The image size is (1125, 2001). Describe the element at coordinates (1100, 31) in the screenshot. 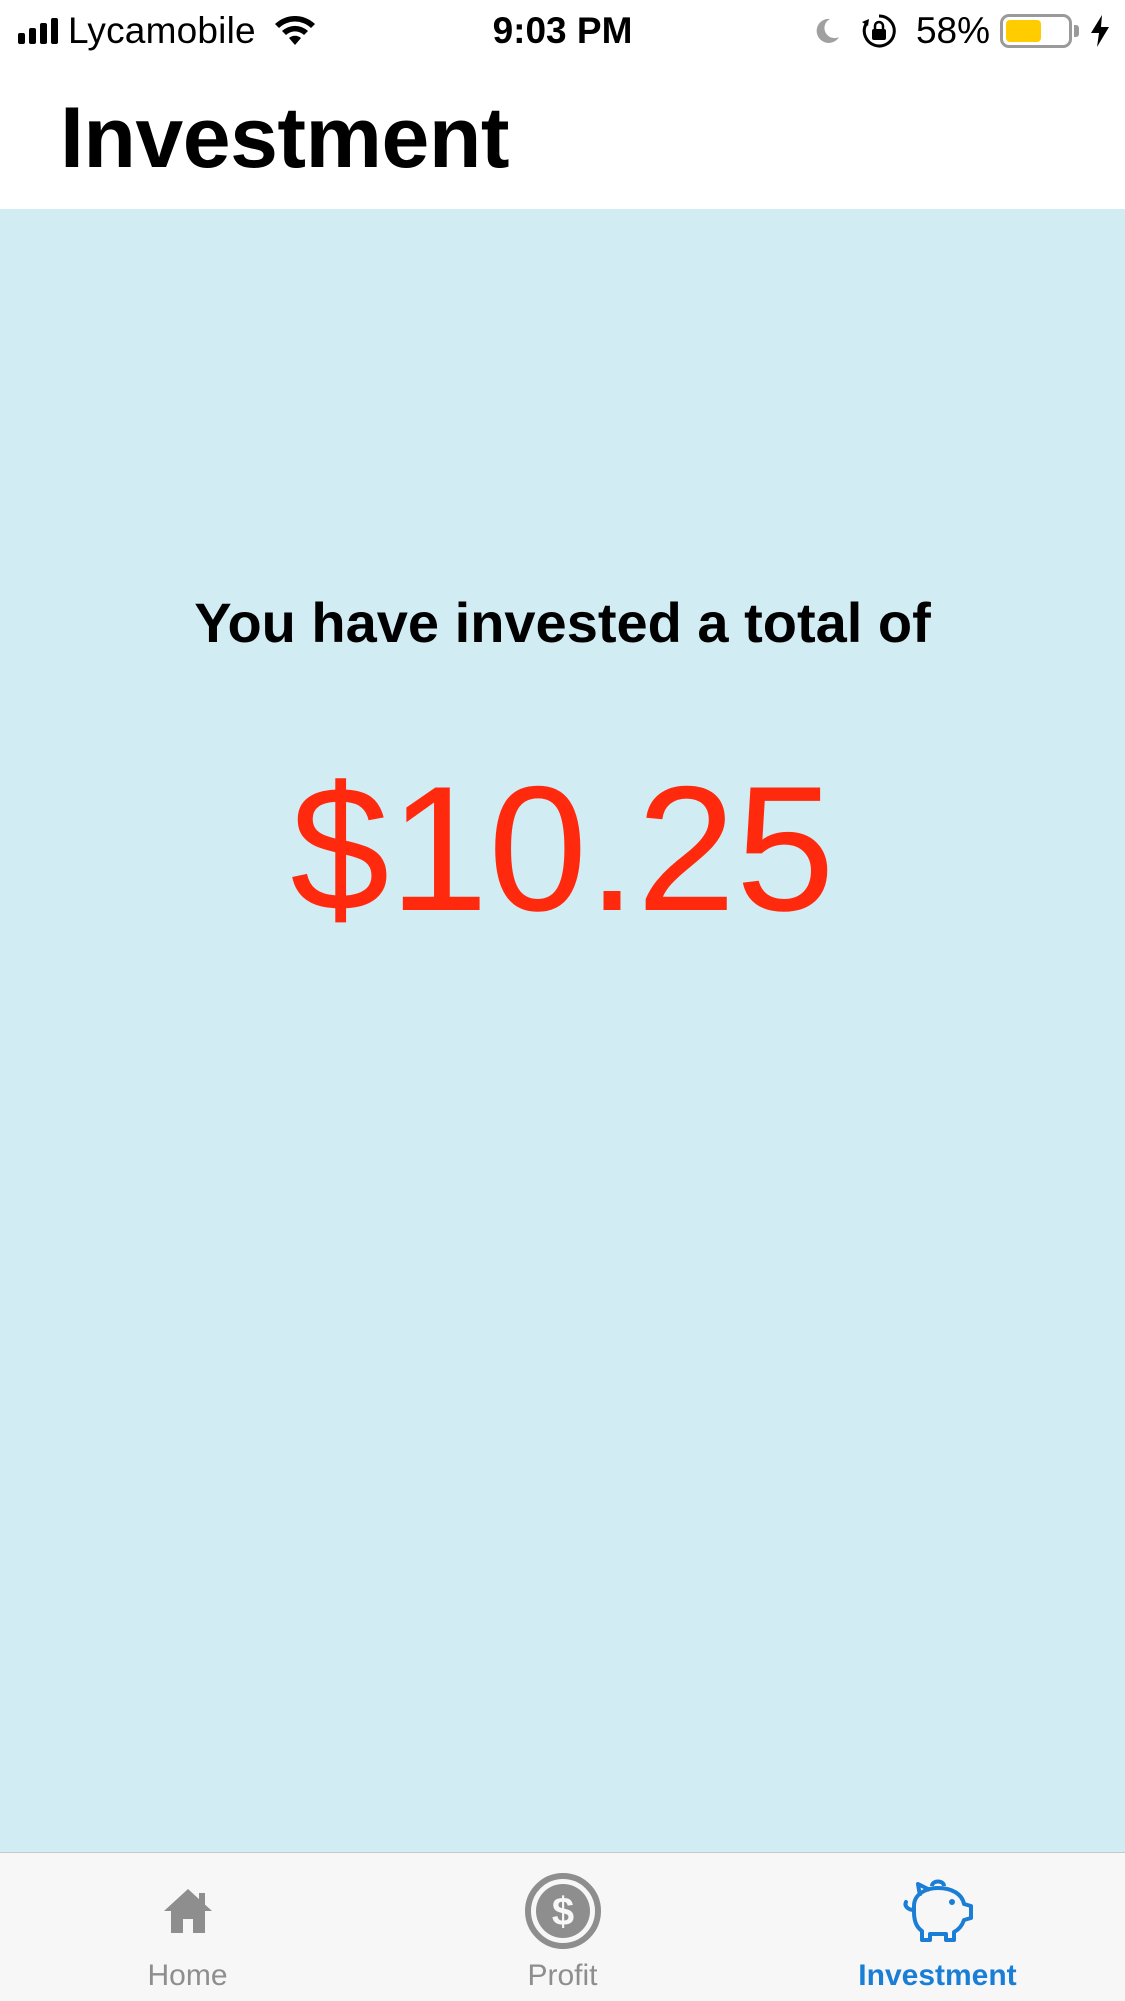

I see `charging-bolt-icon` at that location.